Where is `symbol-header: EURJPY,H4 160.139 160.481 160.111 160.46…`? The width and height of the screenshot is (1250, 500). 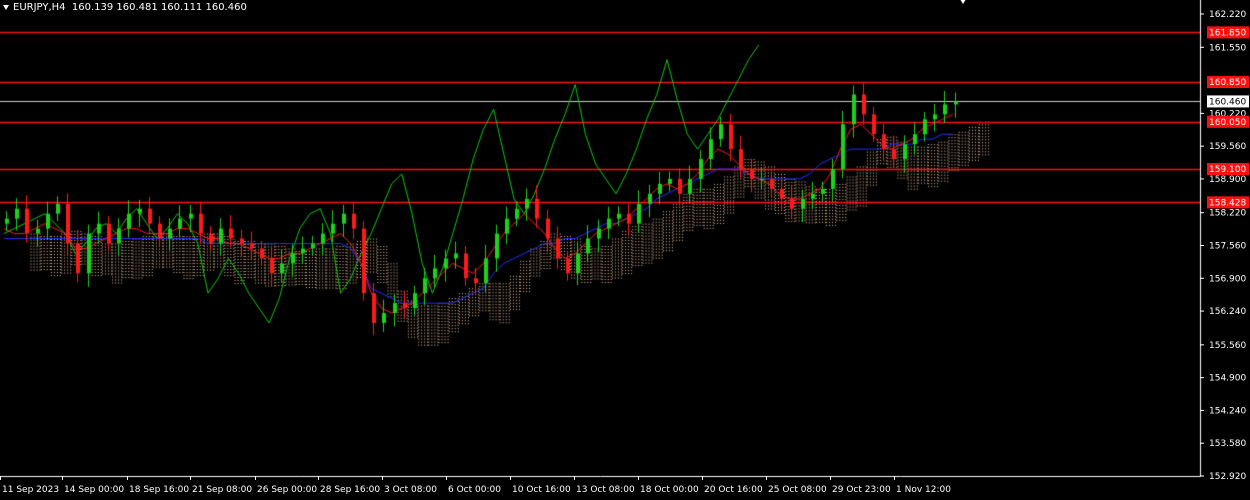 symbol-header: EURJPY,H4 160.139 160.481 160.111 160.46… is located at coordinates (125, 7).